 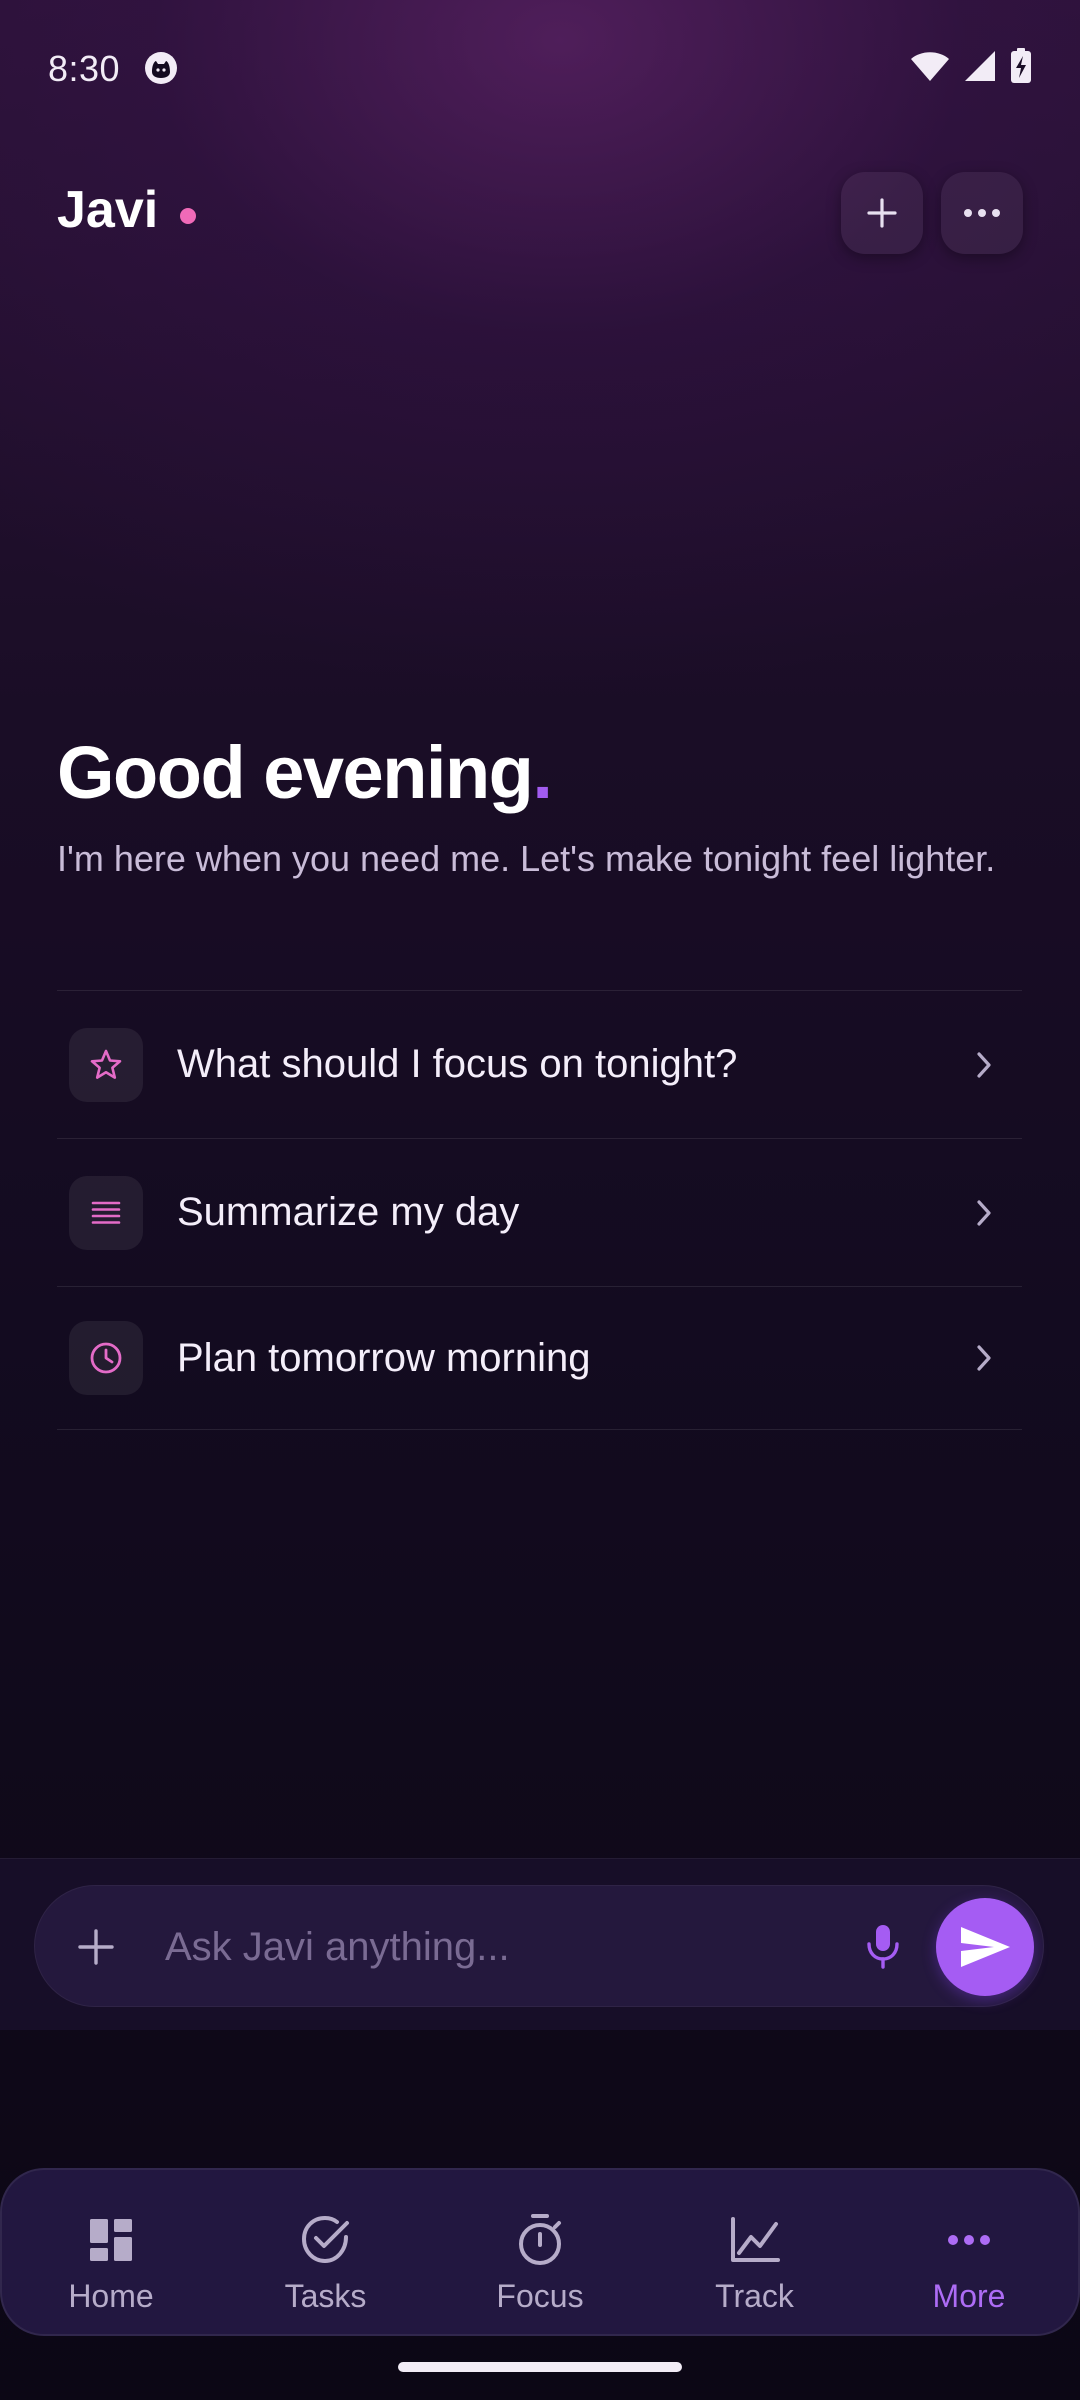 What do you see at coordinates (969, 2296) in the screenshot?
I see `nav-label: More` at bounding box center [969, 2296].